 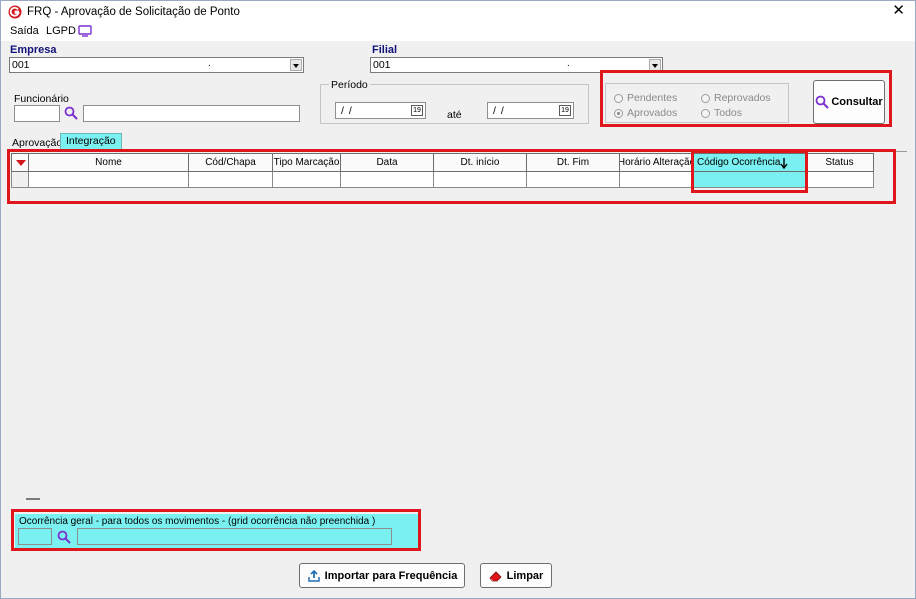 What do you see at coordinates (234, 536) in the screenshot?
I see `ocorrencia-description-input` at bounding box center [234, 536].